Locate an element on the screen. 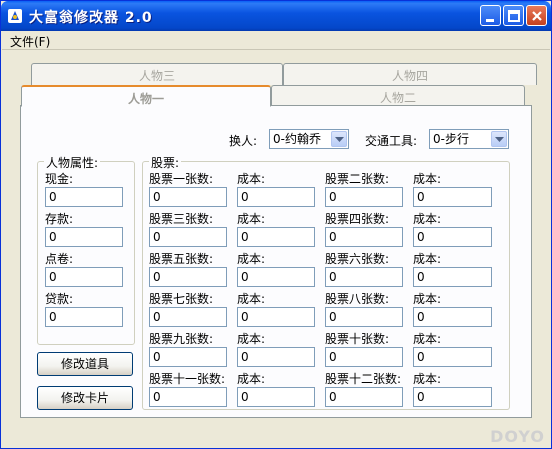  person-select-value: 0-约翰乔 is located at coordinates (297, 139).